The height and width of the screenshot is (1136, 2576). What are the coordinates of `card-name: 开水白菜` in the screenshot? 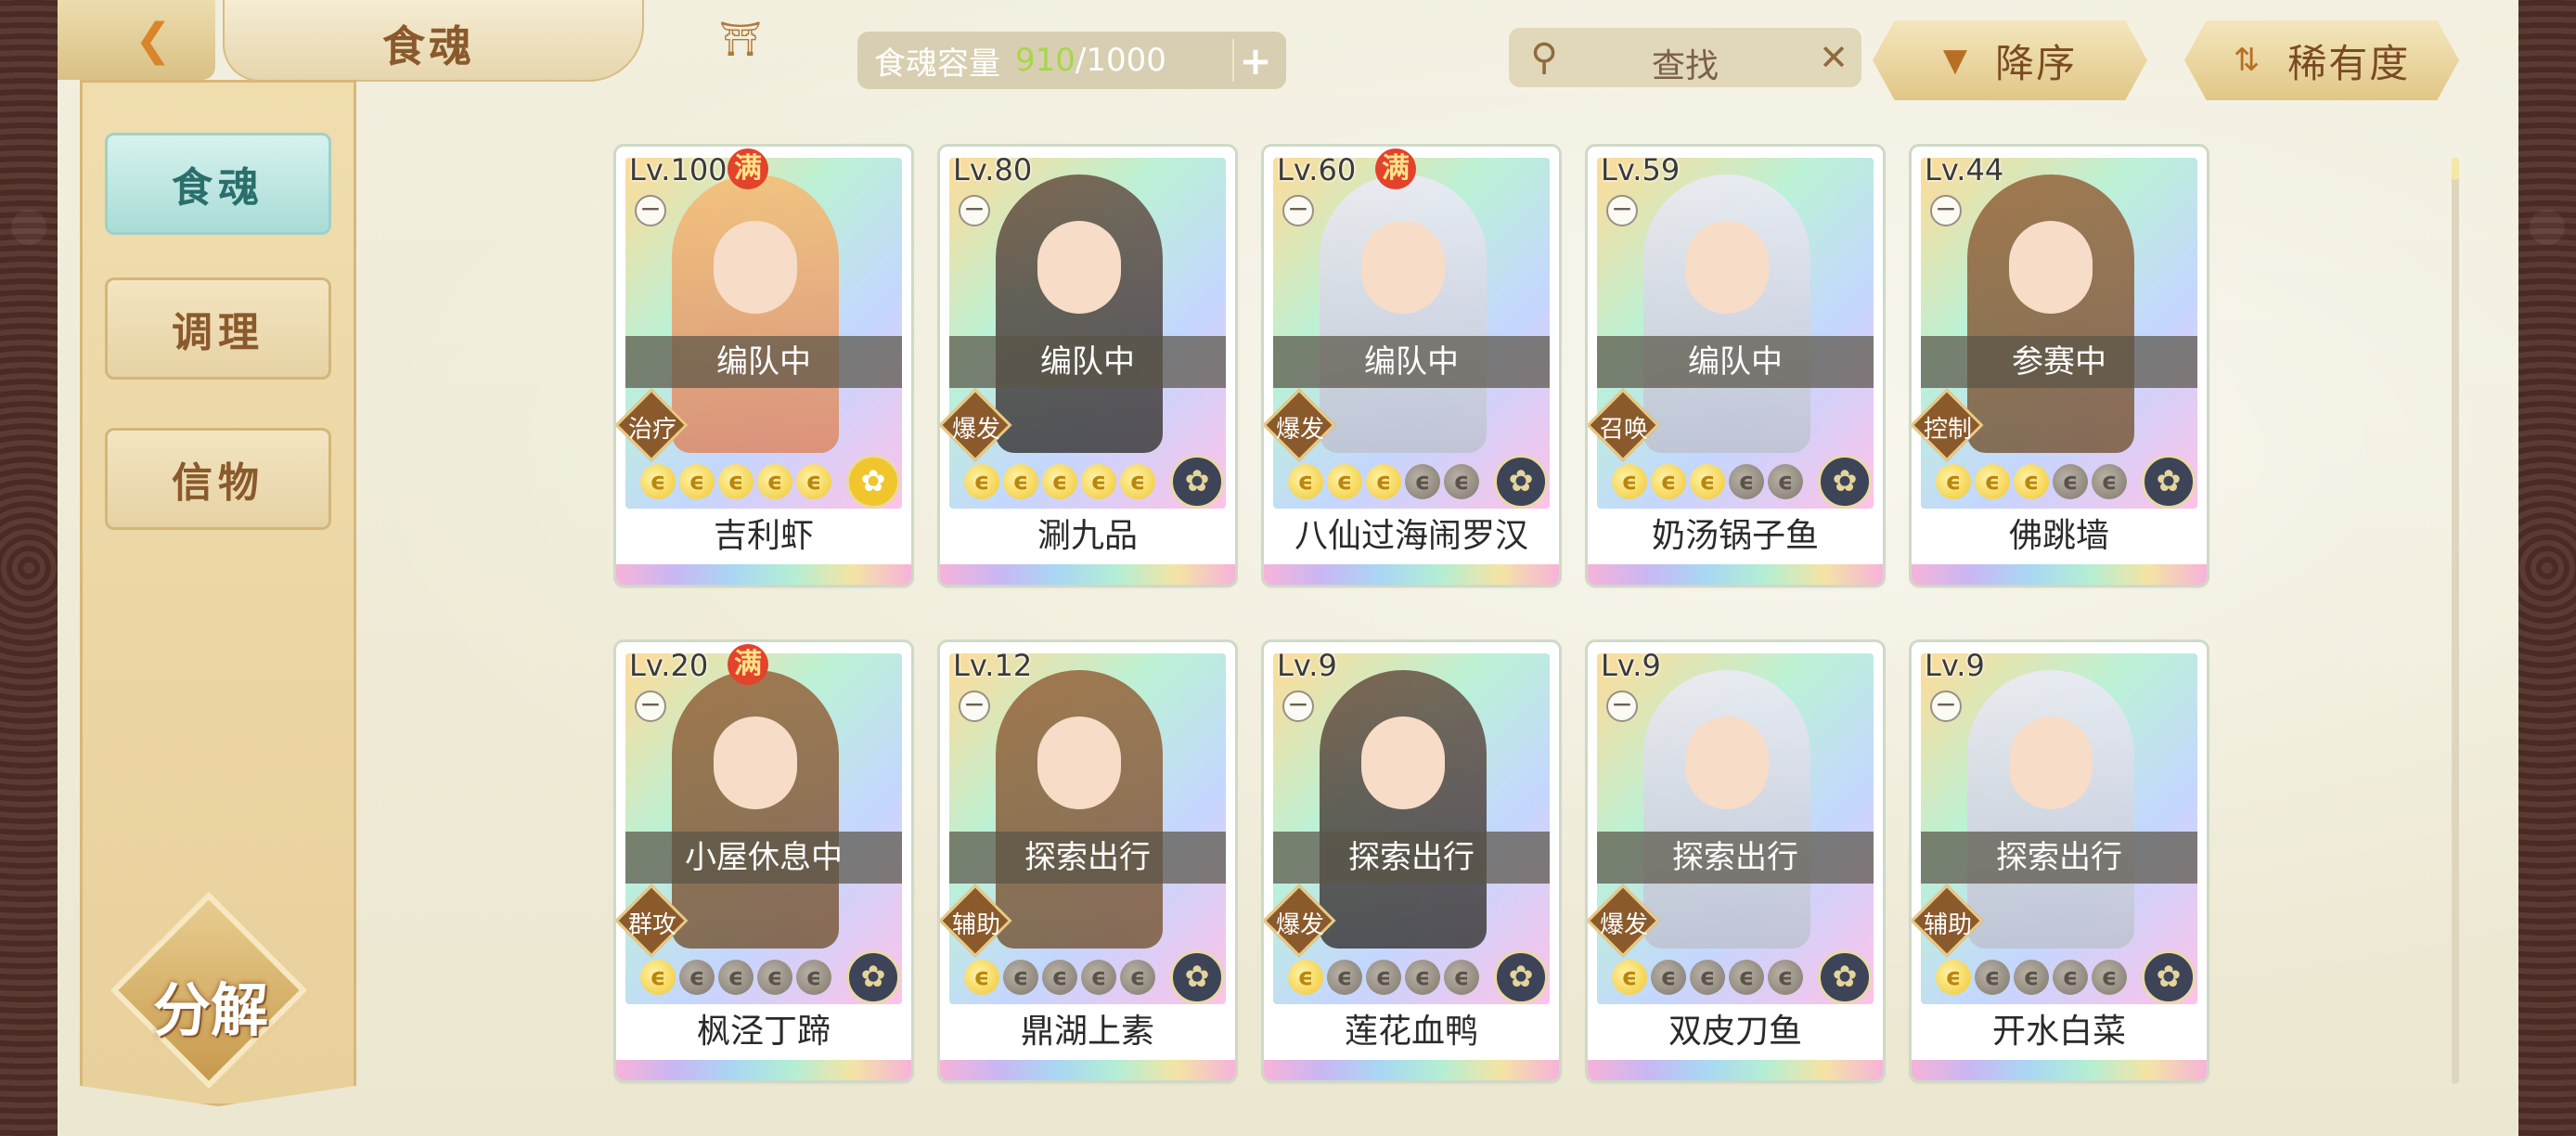 It's located at (2060, 1032).